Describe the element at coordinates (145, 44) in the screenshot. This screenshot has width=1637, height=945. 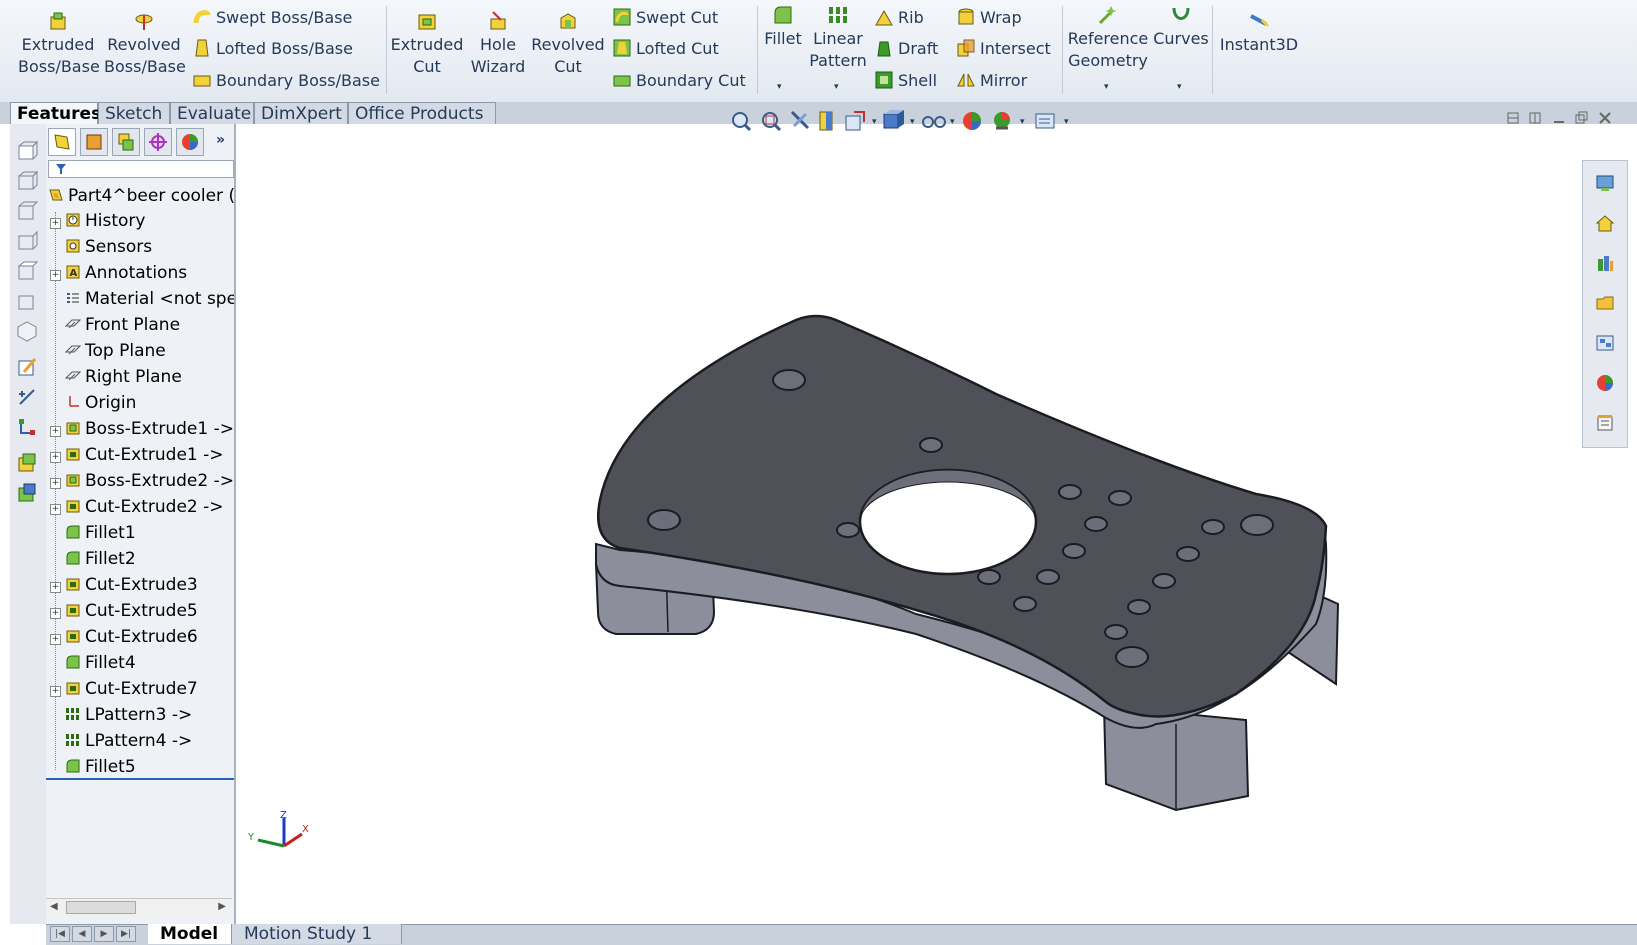
I see `revolved-boss-button: Revolved Boss/Base` at that location.